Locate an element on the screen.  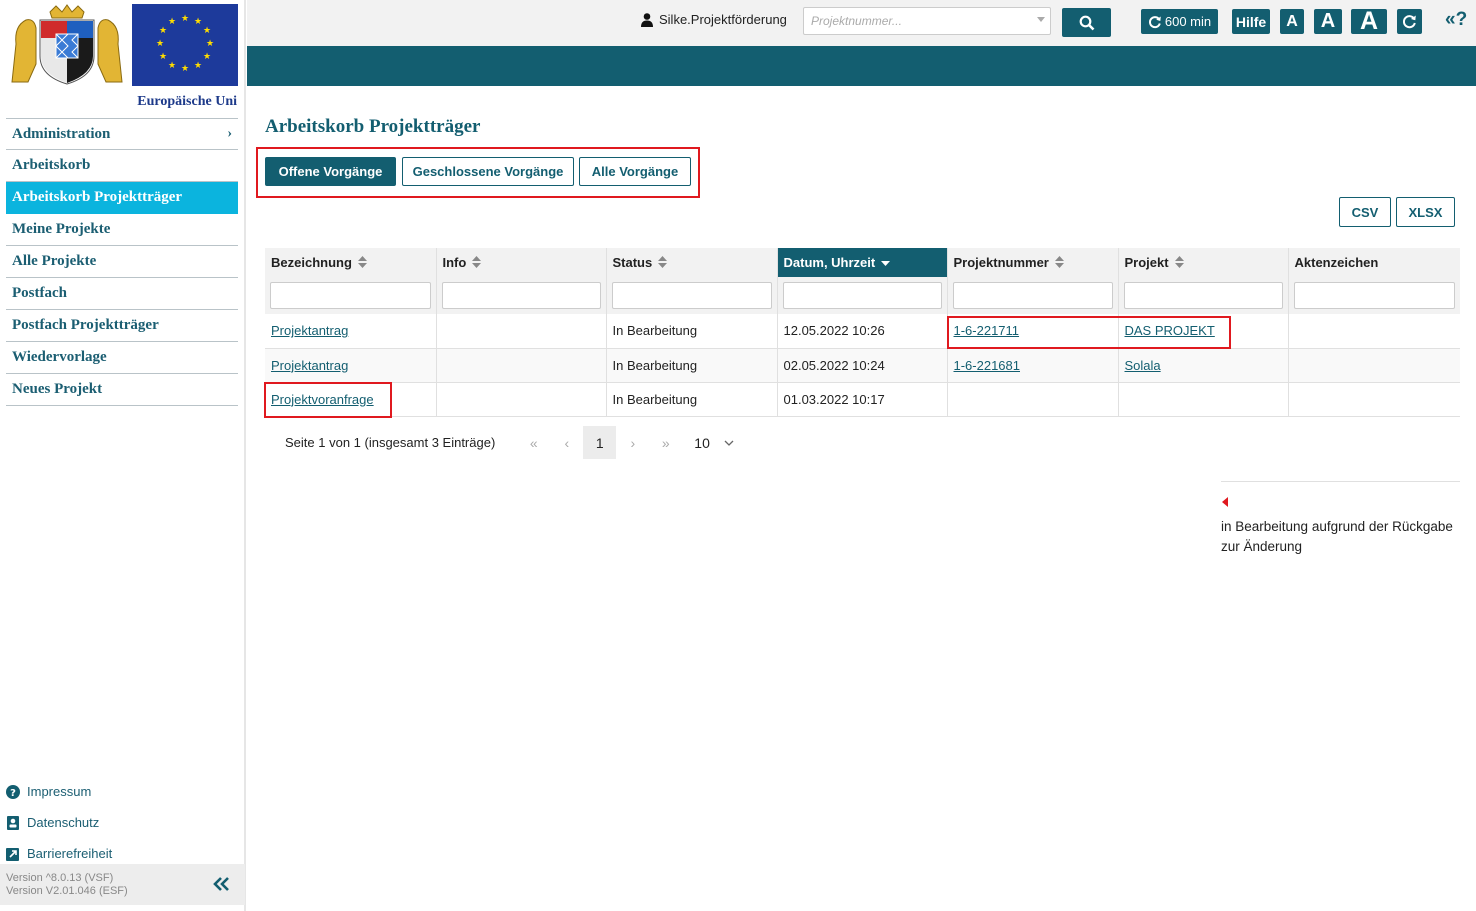
bezeichnung-link: Projektvoranfrage is located at coordinates (322, 399).